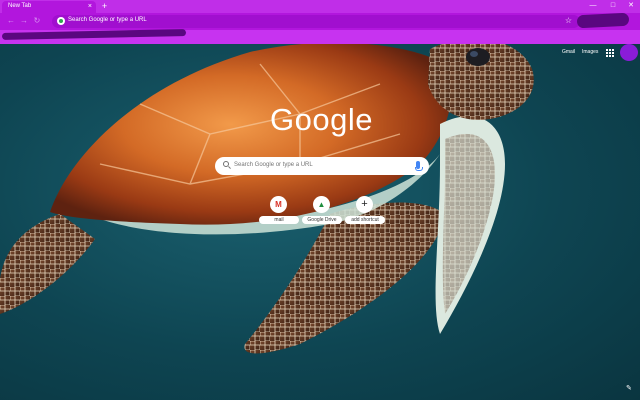  What do you see at coordinates (226, 164) in the screenshot?
I see `search-icon` at bounding box center [226, 164].